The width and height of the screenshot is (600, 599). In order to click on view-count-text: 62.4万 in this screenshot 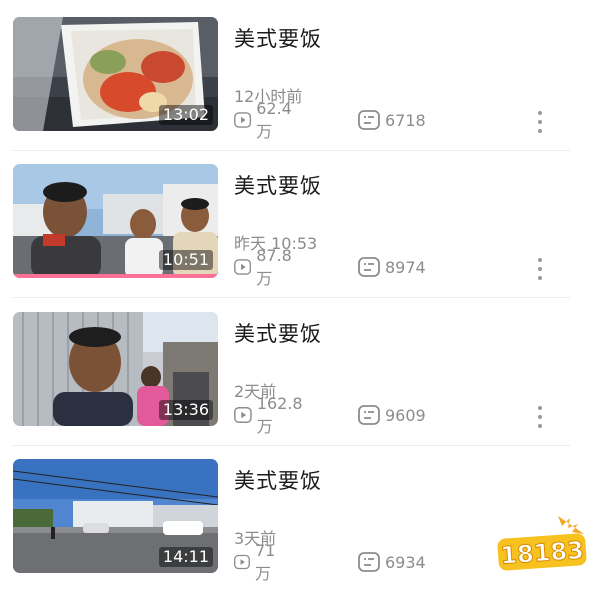, I will do `click(274, 119)`.